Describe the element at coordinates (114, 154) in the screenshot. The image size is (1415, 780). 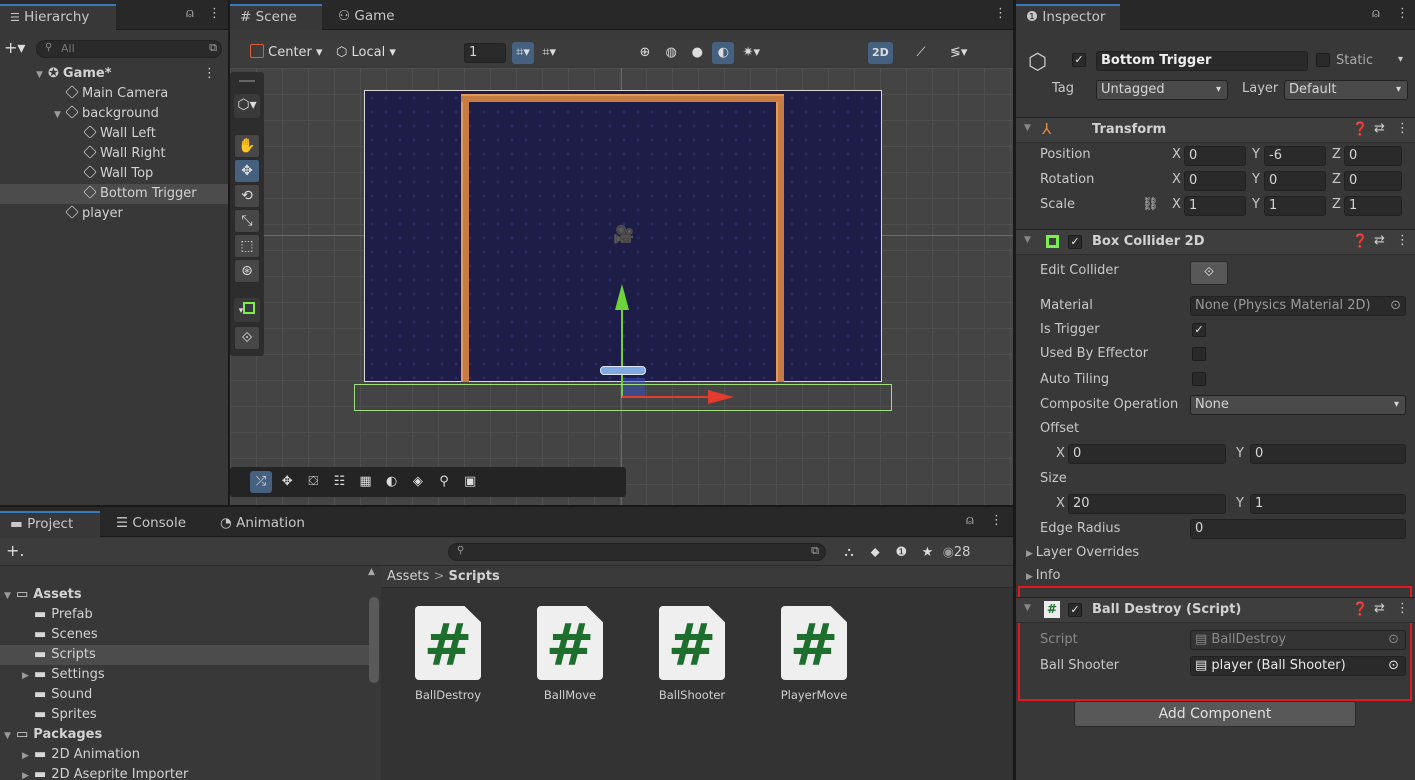
I see `hierarchy-item: Wall Right` at that location.